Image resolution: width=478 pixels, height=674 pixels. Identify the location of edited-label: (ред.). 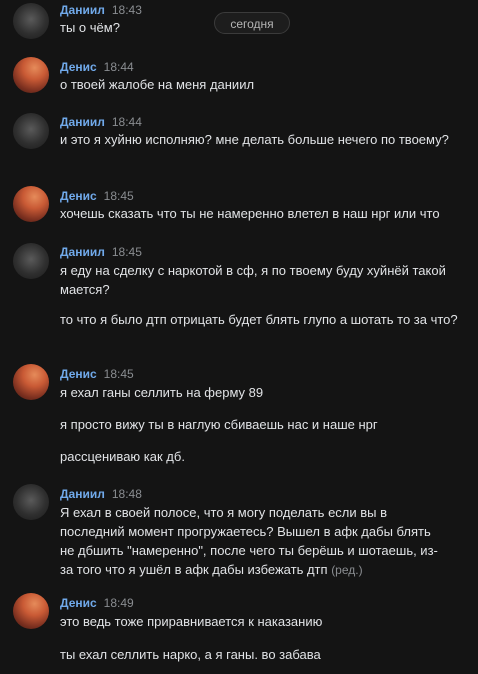
(346, 570).